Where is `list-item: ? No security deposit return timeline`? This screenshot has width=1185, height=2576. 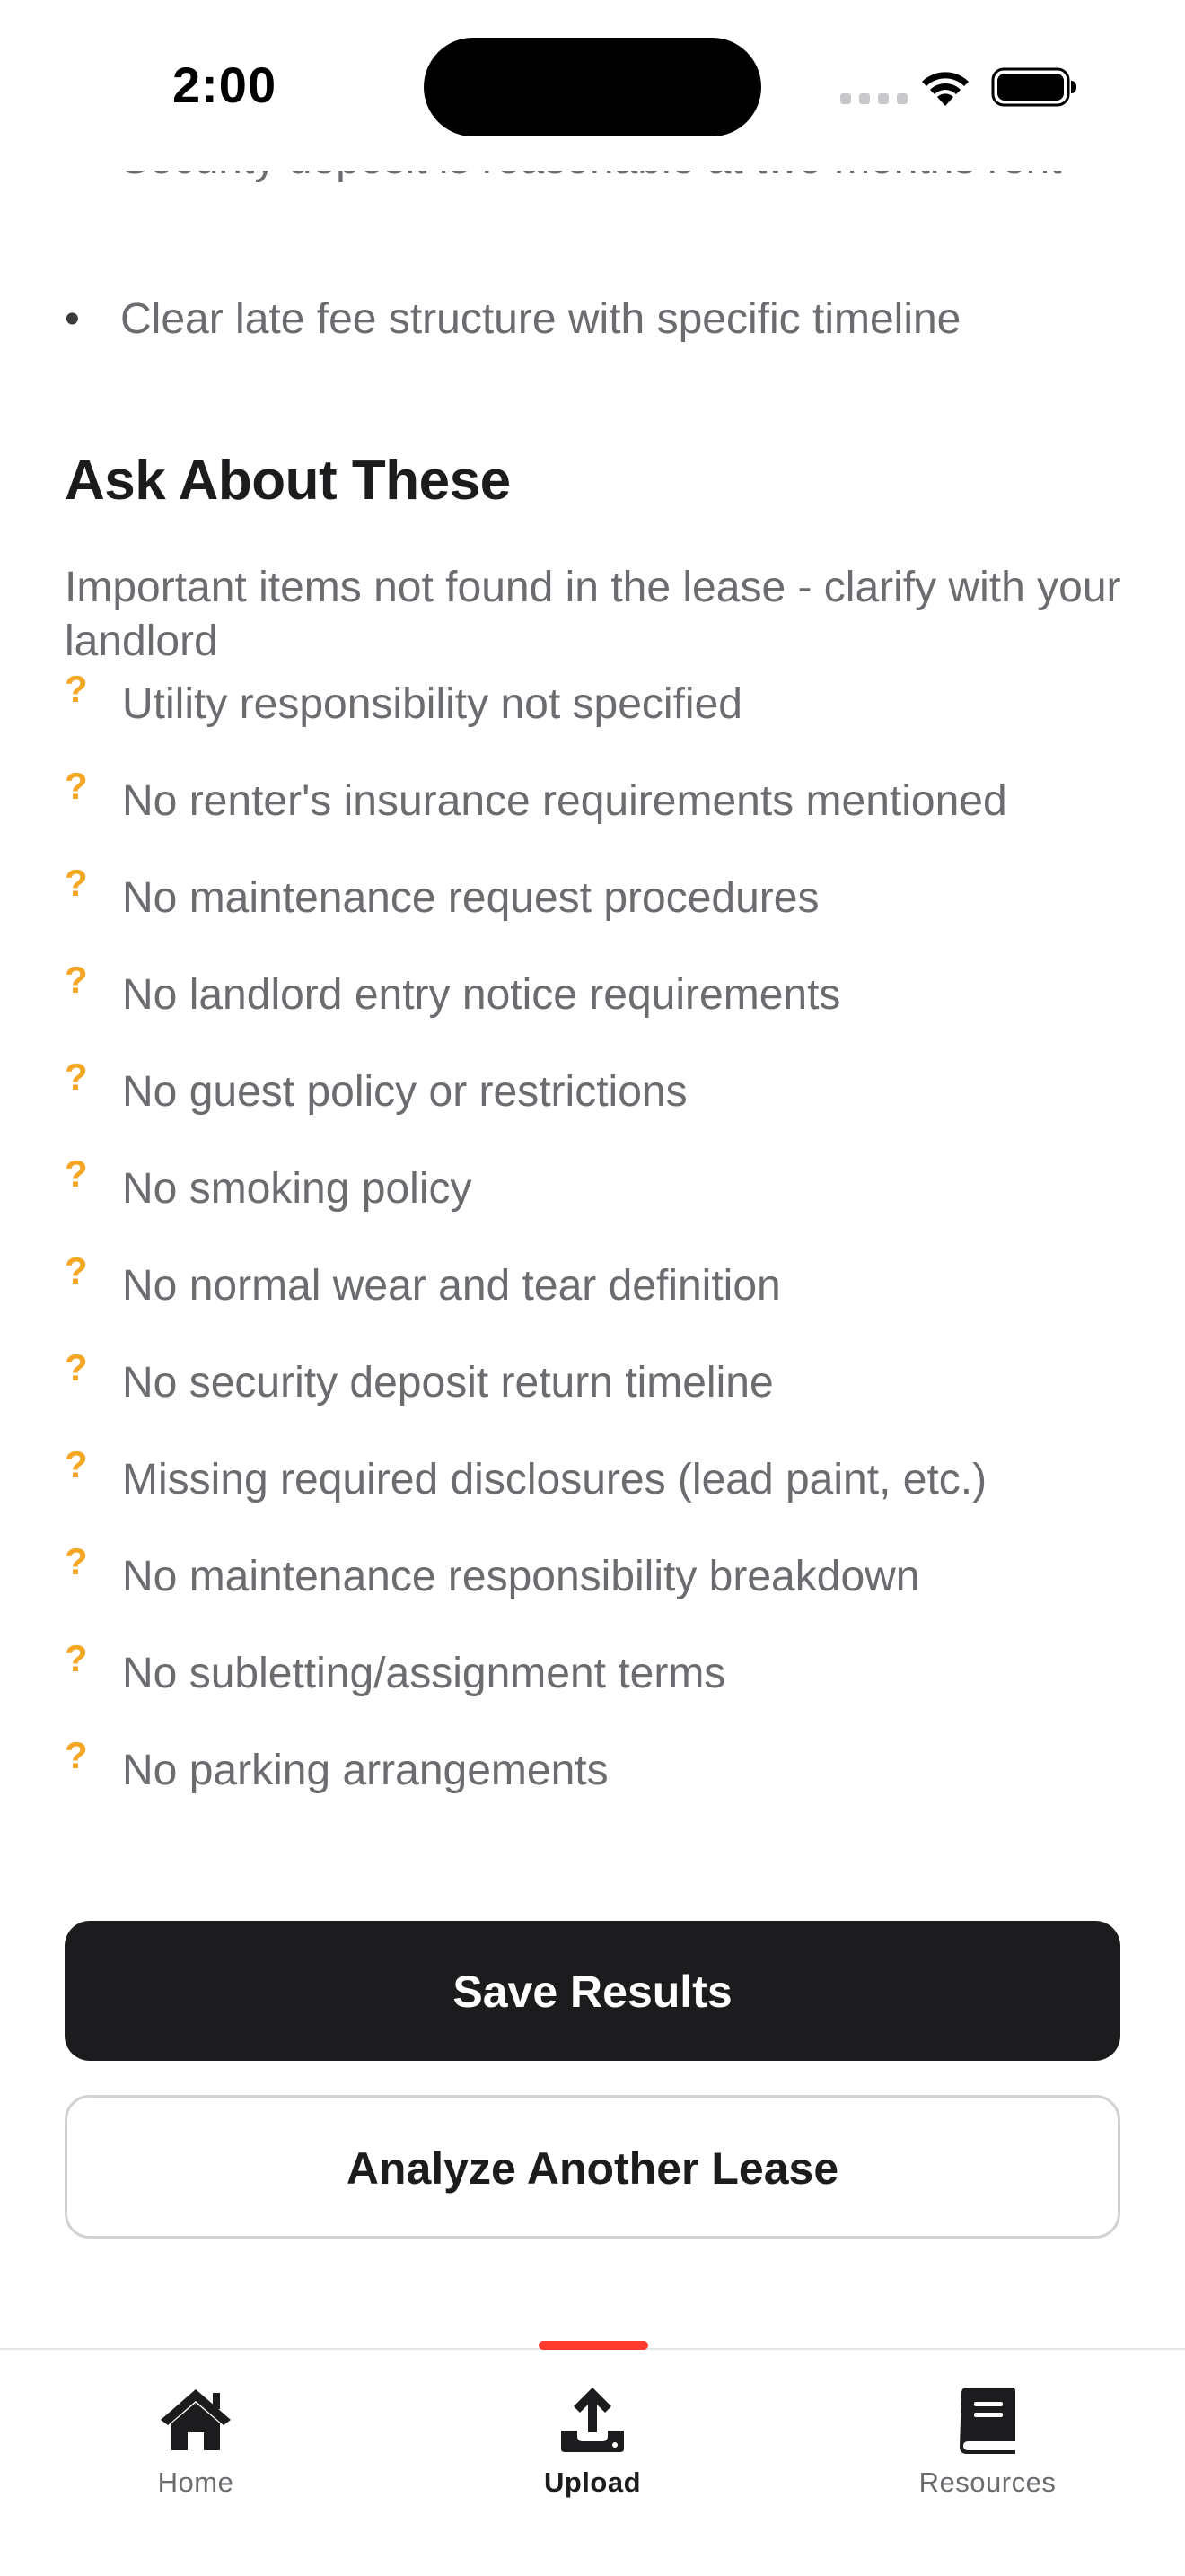 list-item: ? No security deposit return timeline is located at coordinates (599, 1397).